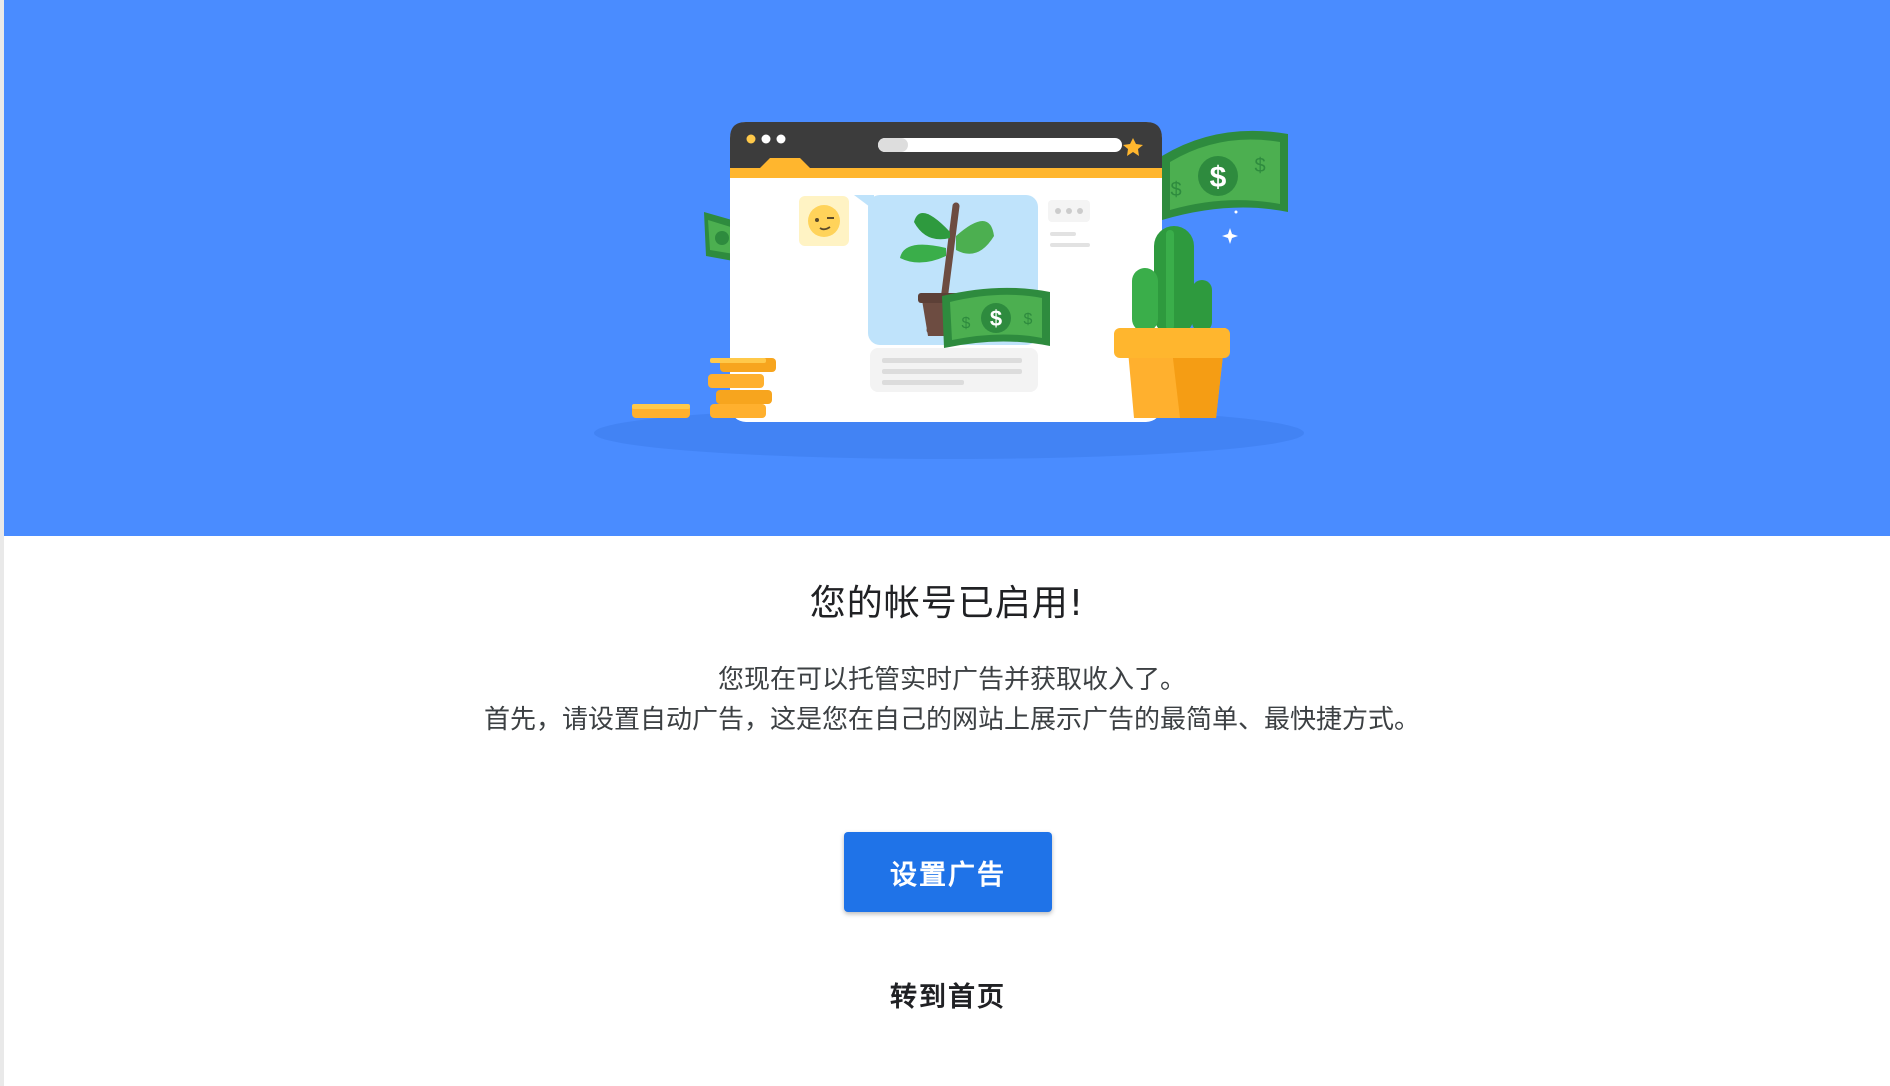 Image resolution: width=1890 pixels, height=1086 pixels. I want to click on sparkle-icon, so click(1230, 227).